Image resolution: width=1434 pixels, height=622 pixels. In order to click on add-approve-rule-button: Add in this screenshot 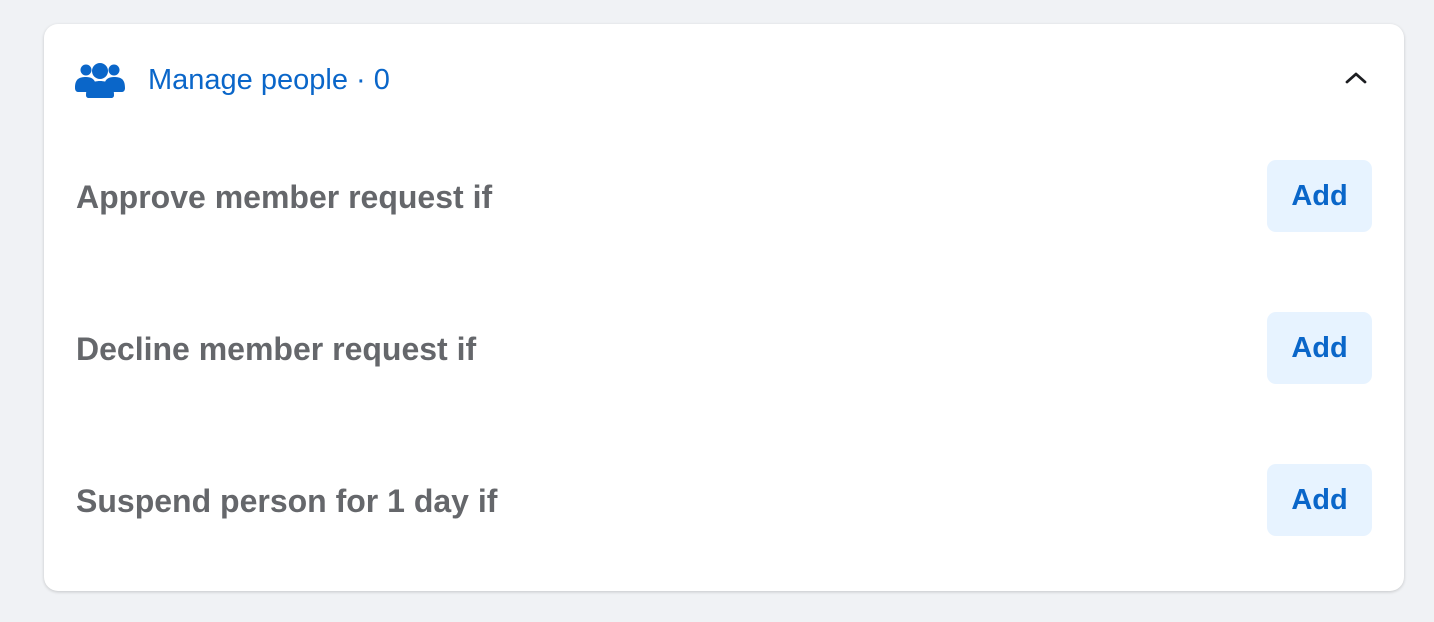, I will do `click(1319, 196)`.